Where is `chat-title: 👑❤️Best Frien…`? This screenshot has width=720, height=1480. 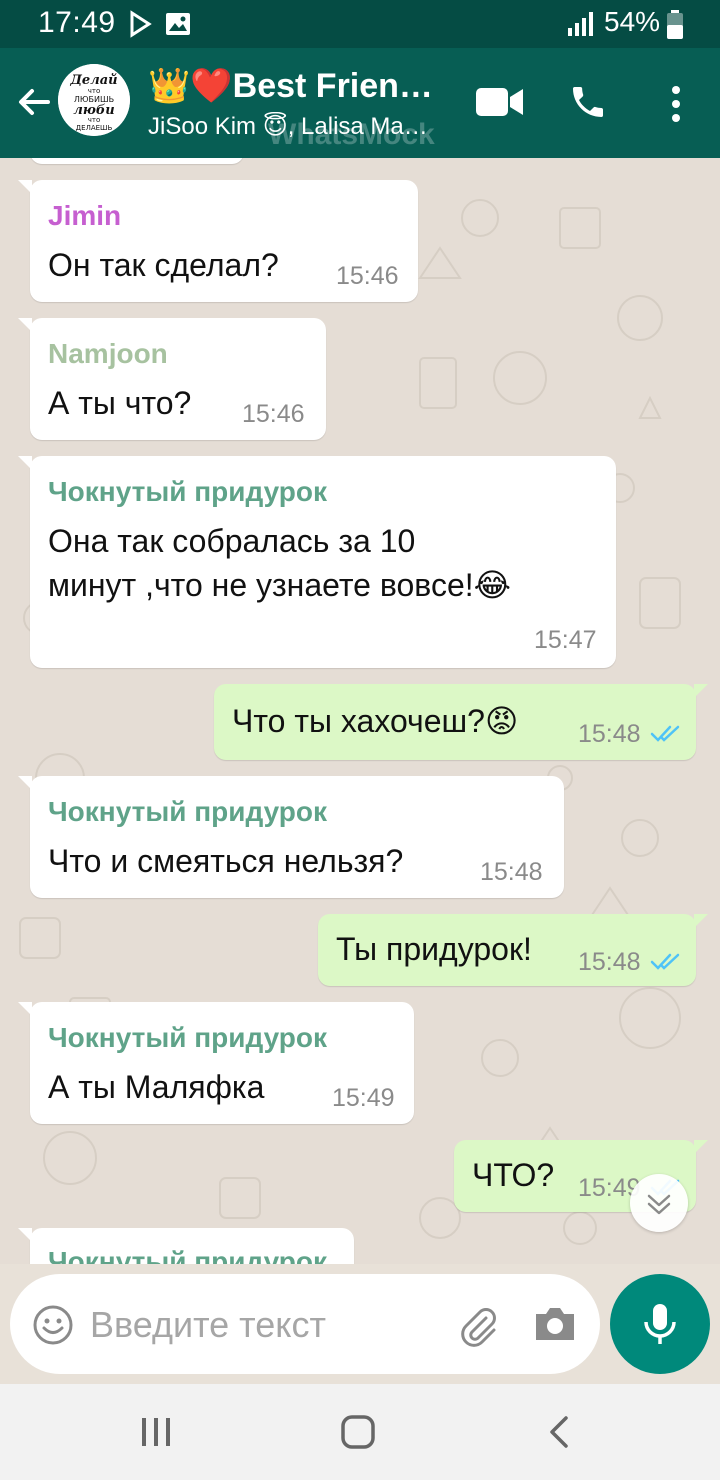 chat-title: 👑❤️Best Frien… is located at coordinates (298, 86).